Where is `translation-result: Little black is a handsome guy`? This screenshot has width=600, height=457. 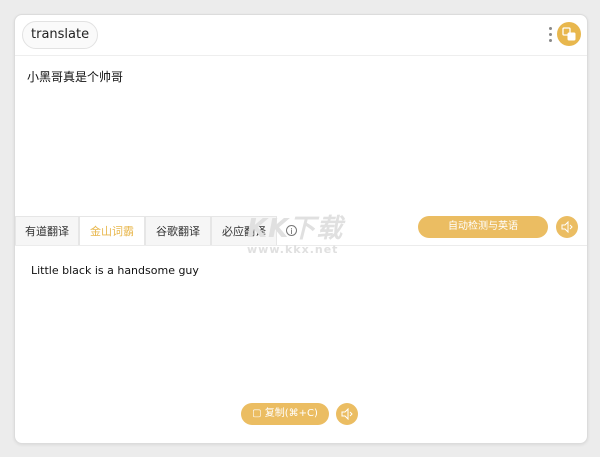 translation-result: Little black is a handsome guy is located at coordinates (115, 270).